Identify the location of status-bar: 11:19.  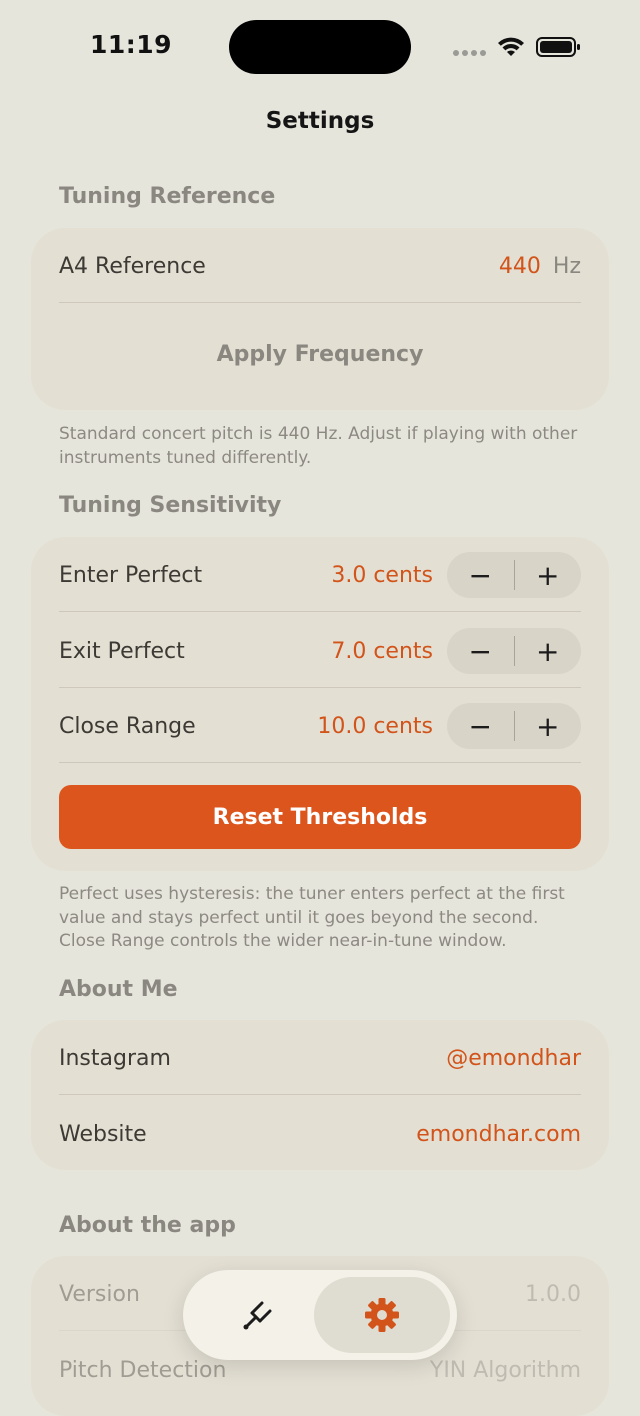
(320, 47).